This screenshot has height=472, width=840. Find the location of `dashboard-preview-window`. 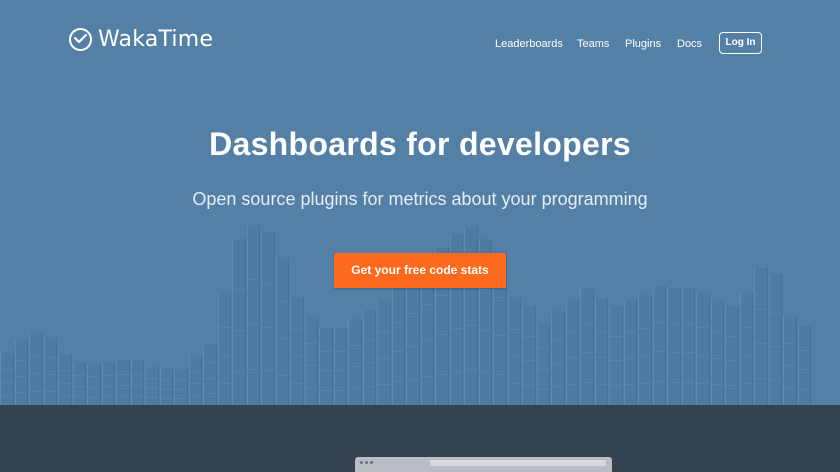

dashboard-preview-window is located at coordinates (483, 464).